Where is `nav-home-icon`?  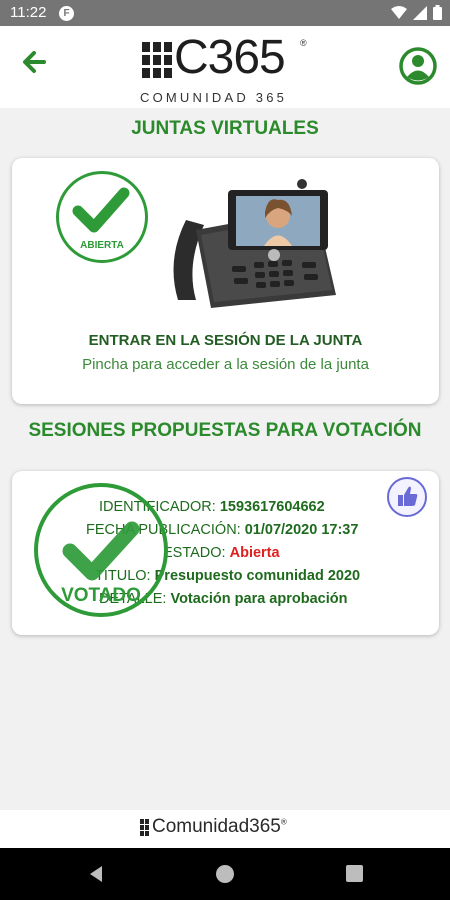
nav-home-icon is located at coordinates (225, 874).